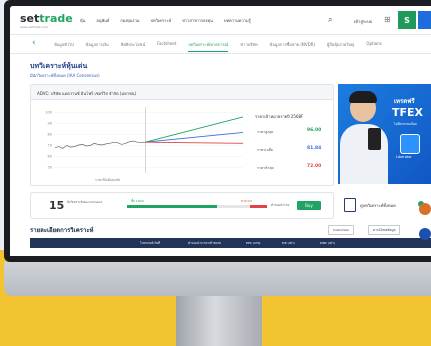 The image size is (431, 346). I want to click on download-button: ดาวน์โหลดข้อมูล, so click(384, 230).